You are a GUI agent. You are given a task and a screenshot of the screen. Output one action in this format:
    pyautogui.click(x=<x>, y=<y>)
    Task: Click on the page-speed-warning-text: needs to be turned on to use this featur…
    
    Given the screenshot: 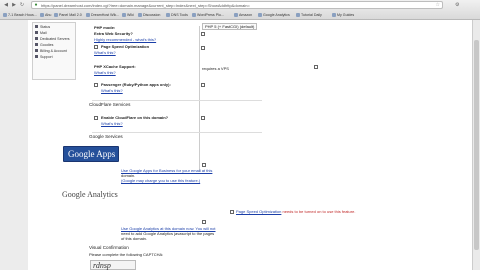 What is the action you would take?
    pyautogui.click(x=319, y=211)
    